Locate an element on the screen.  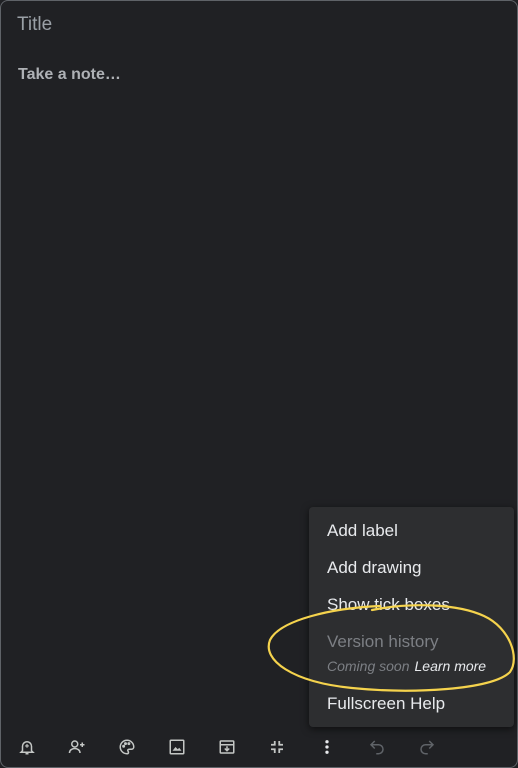
menu-item-fullscreen-help: Fullscreen Help is located at coordinates (386, 704).